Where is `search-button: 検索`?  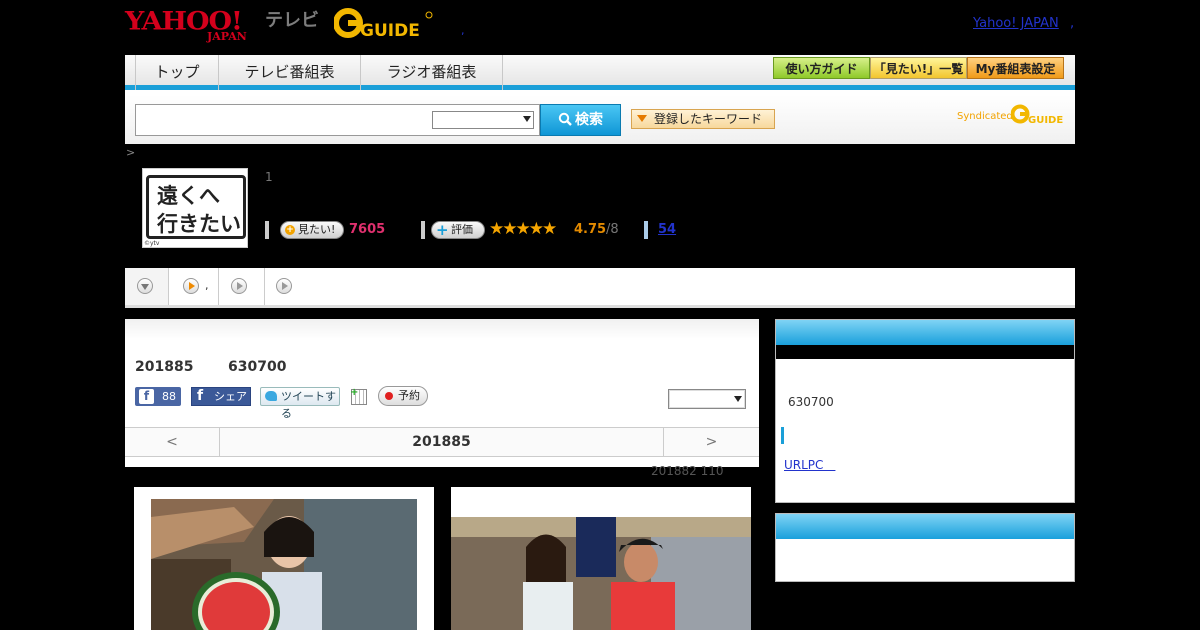 search-button: 検索 is located at coordinates (580, 120).